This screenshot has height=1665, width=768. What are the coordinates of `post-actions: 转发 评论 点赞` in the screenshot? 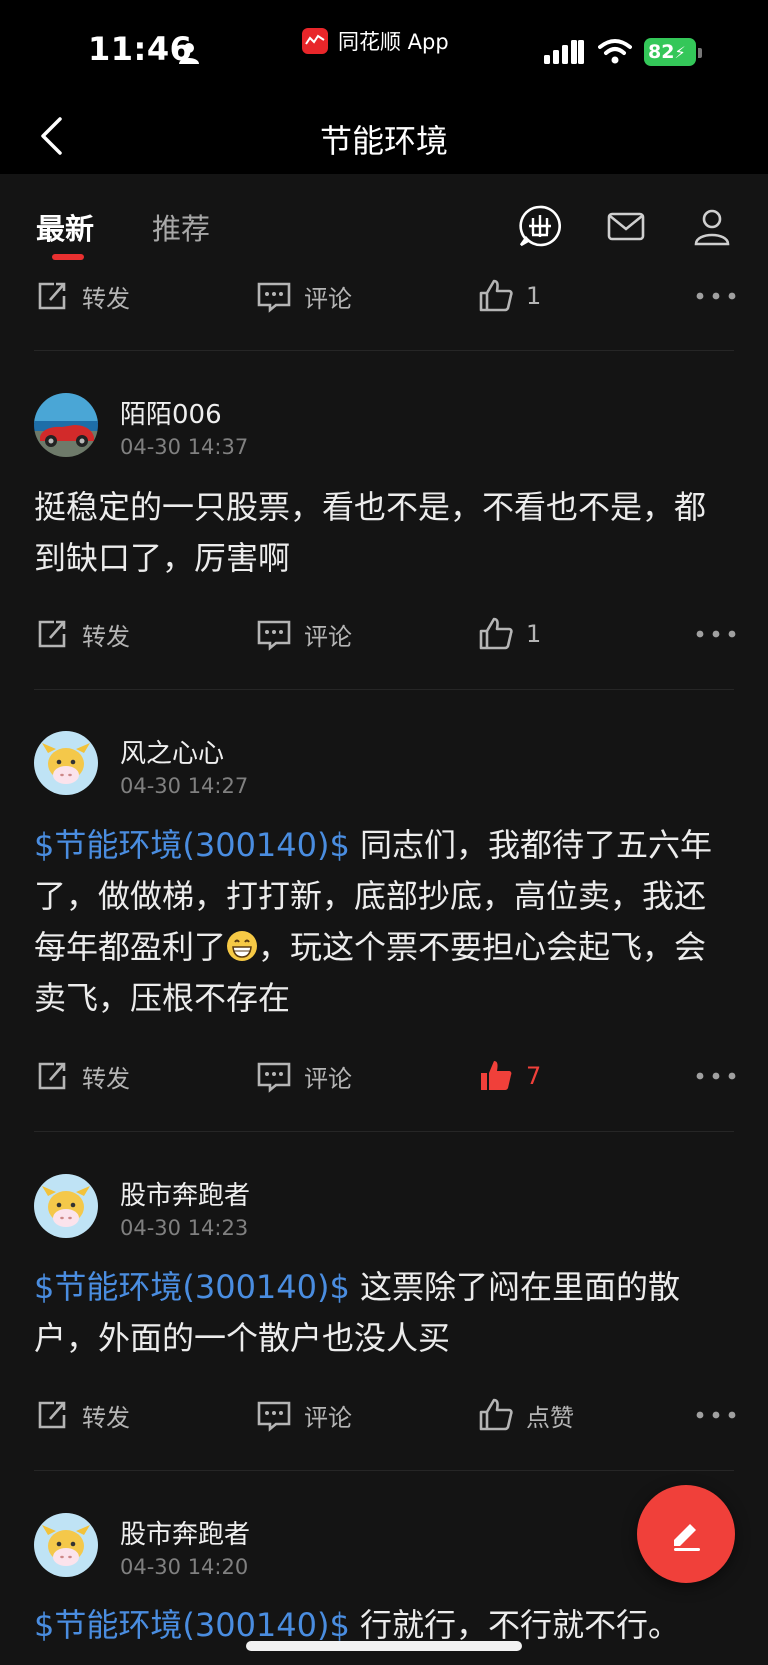 It's located at (384, 1415).